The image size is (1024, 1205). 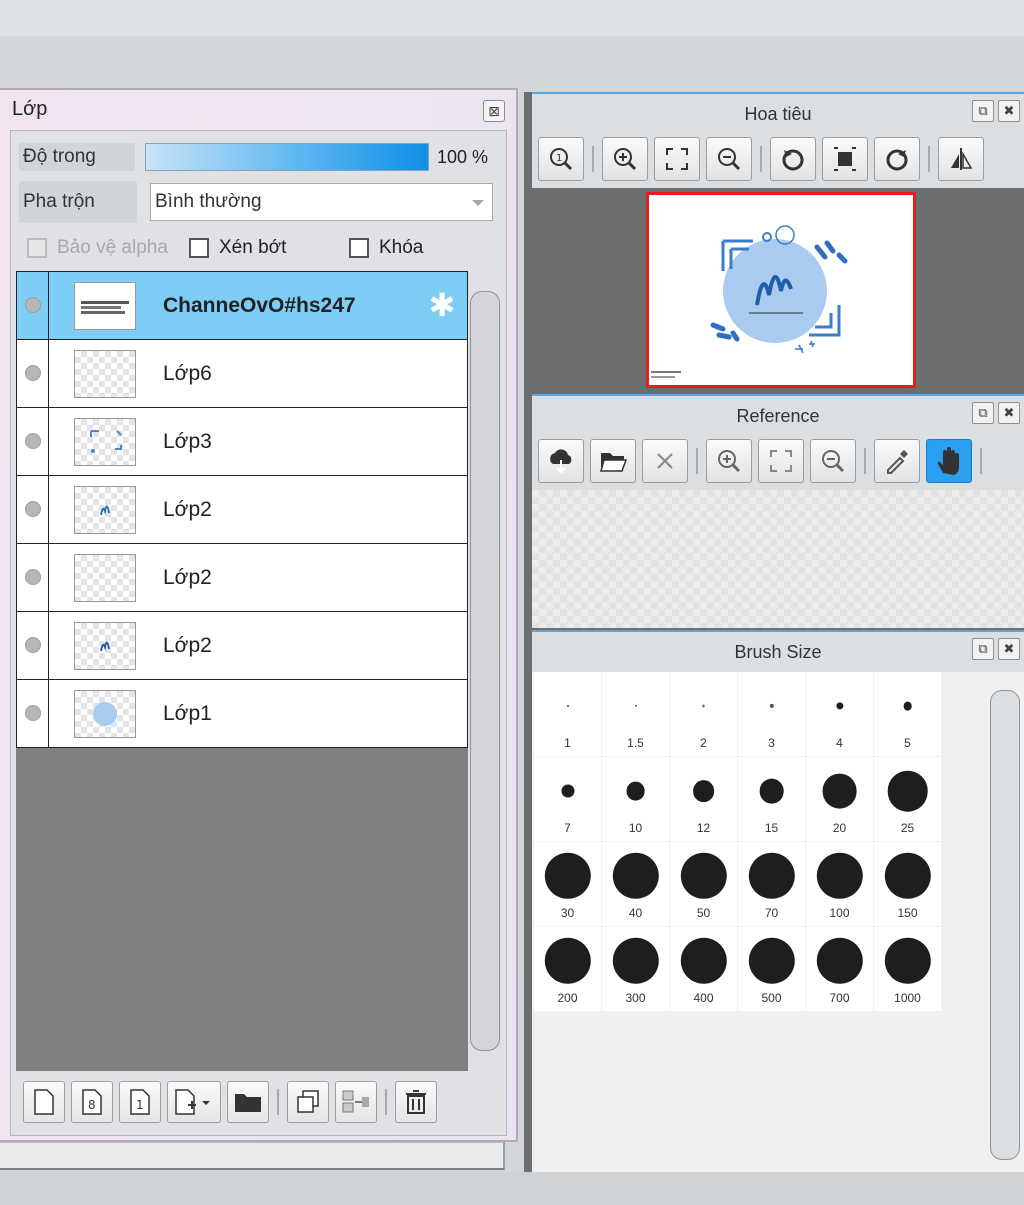 I want to click on new-1bit-layer-button: 1, so click(x=140, y=1102).